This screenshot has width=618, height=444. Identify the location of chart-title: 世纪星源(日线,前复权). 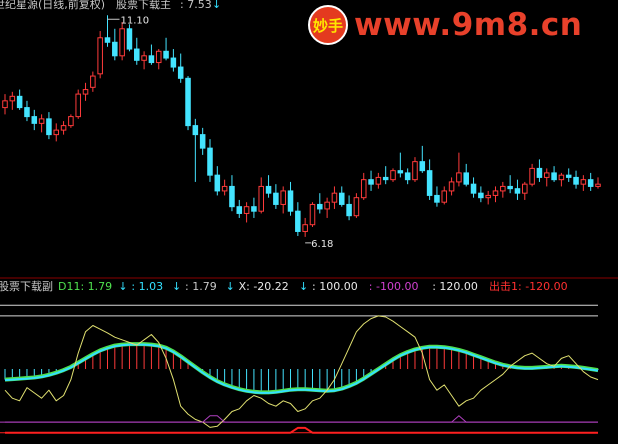
(52, 5).